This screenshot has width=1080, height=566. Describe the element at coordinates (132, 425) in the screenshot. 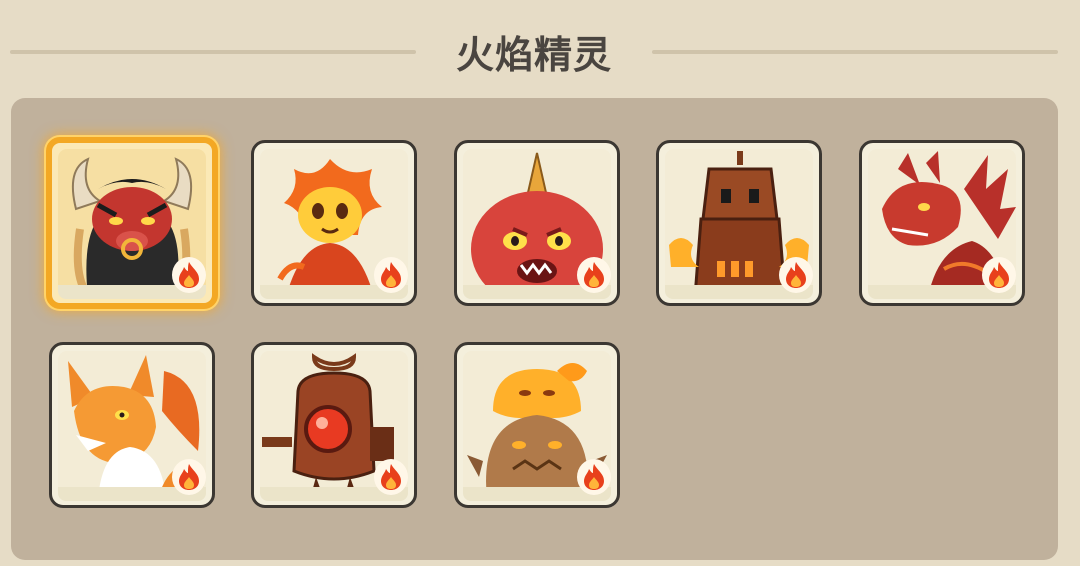

I see `creature-card-fire-fox` at that location.